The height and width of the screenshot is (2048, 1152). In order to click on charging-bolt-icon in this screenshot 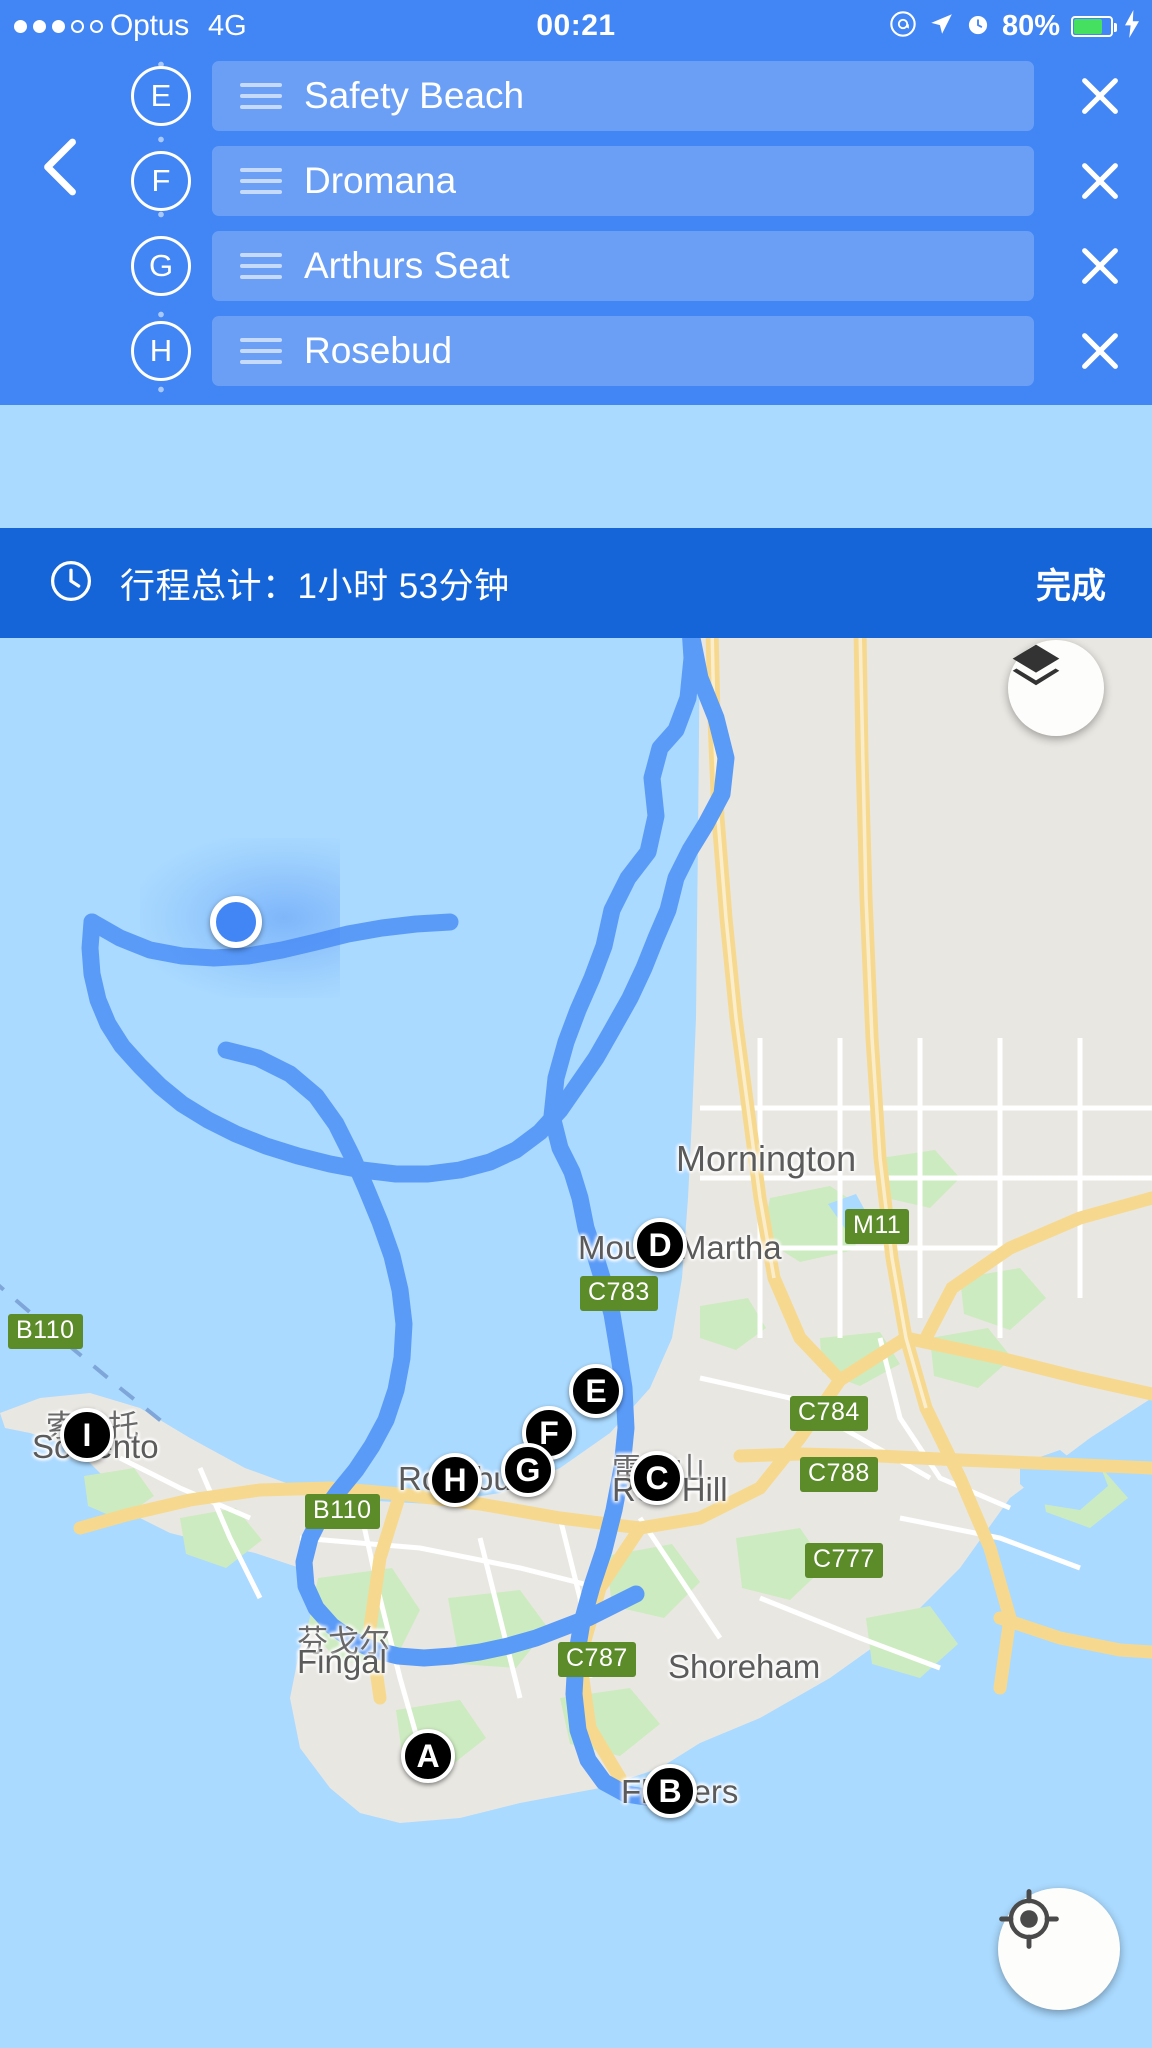, I will do `click(1132, 26)`.